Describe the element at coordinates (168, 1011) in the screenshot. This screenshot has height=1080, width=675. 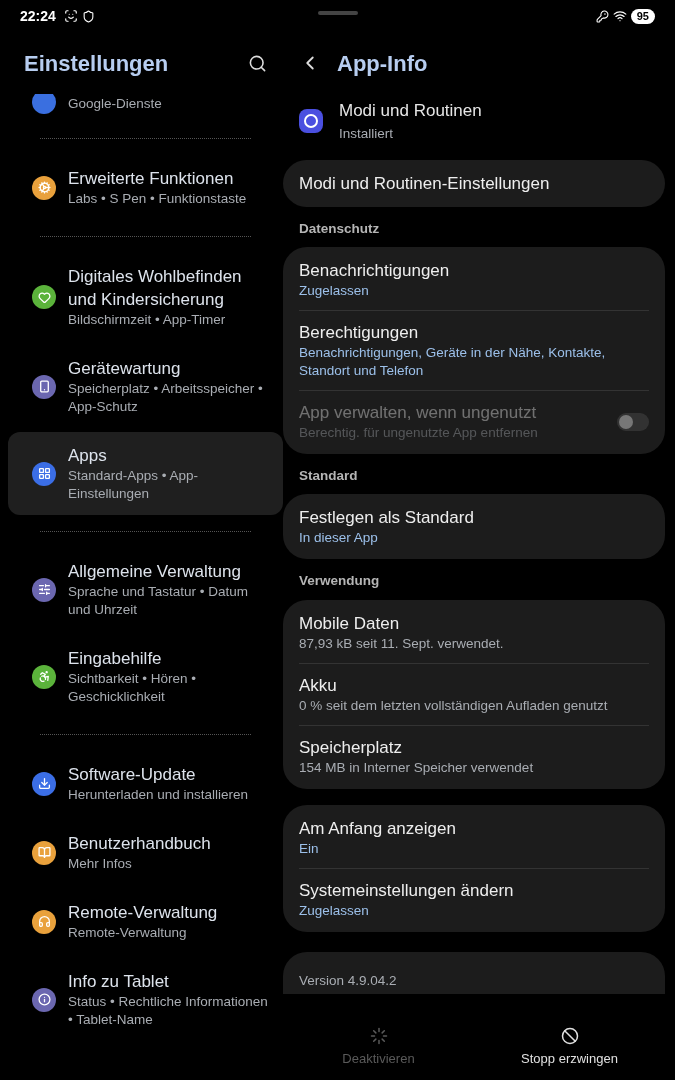
I see `item-subtitle: Status • Rechtliche Informationen • Tablet-Name` at that location.